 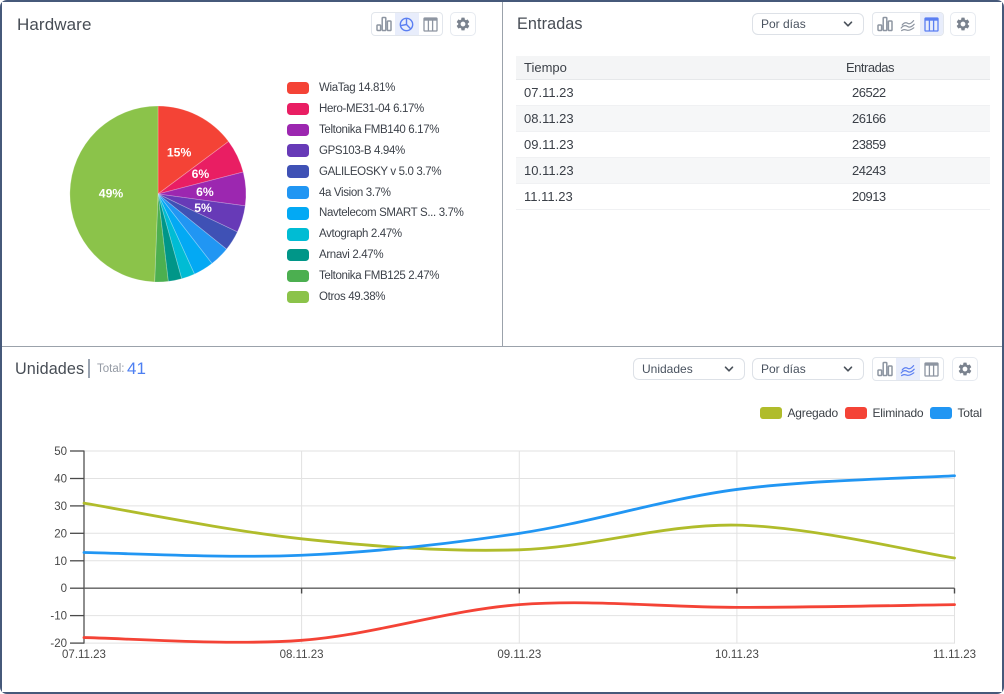 What do you see at coordinates (302, 655) in the screenshot?
I see `svg-text: 08.11.23` at bounding box center [302, 655].